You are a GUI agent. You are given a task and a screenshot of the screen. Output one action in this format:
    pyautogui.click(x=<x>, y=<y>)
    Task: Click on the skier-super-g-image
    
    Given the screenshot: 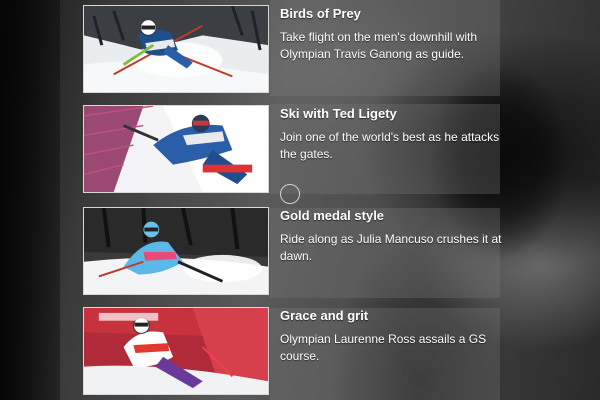 What is the action you would take?
    pyautogui.click(x=176, y=251)
    